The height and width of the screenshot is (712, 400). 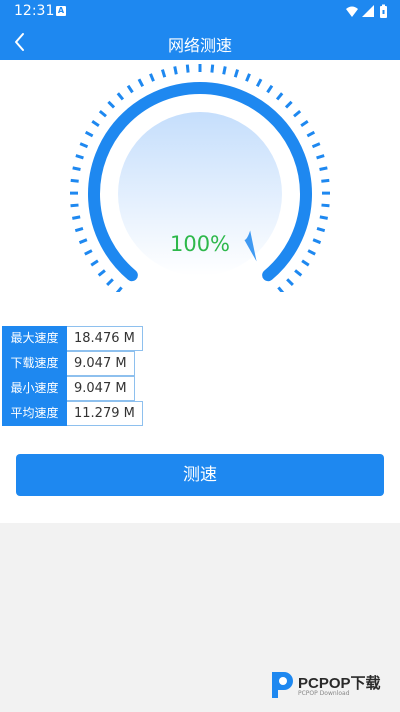 I want to click on stat-row-min: 最小速度 9.047 M, so click(x=72, y=388).